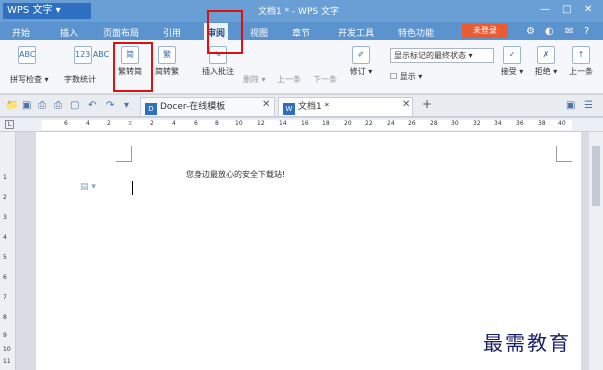 This screenshot has width=603, height=370. I want to click on vruler-tick: 5, so click(5, 257).